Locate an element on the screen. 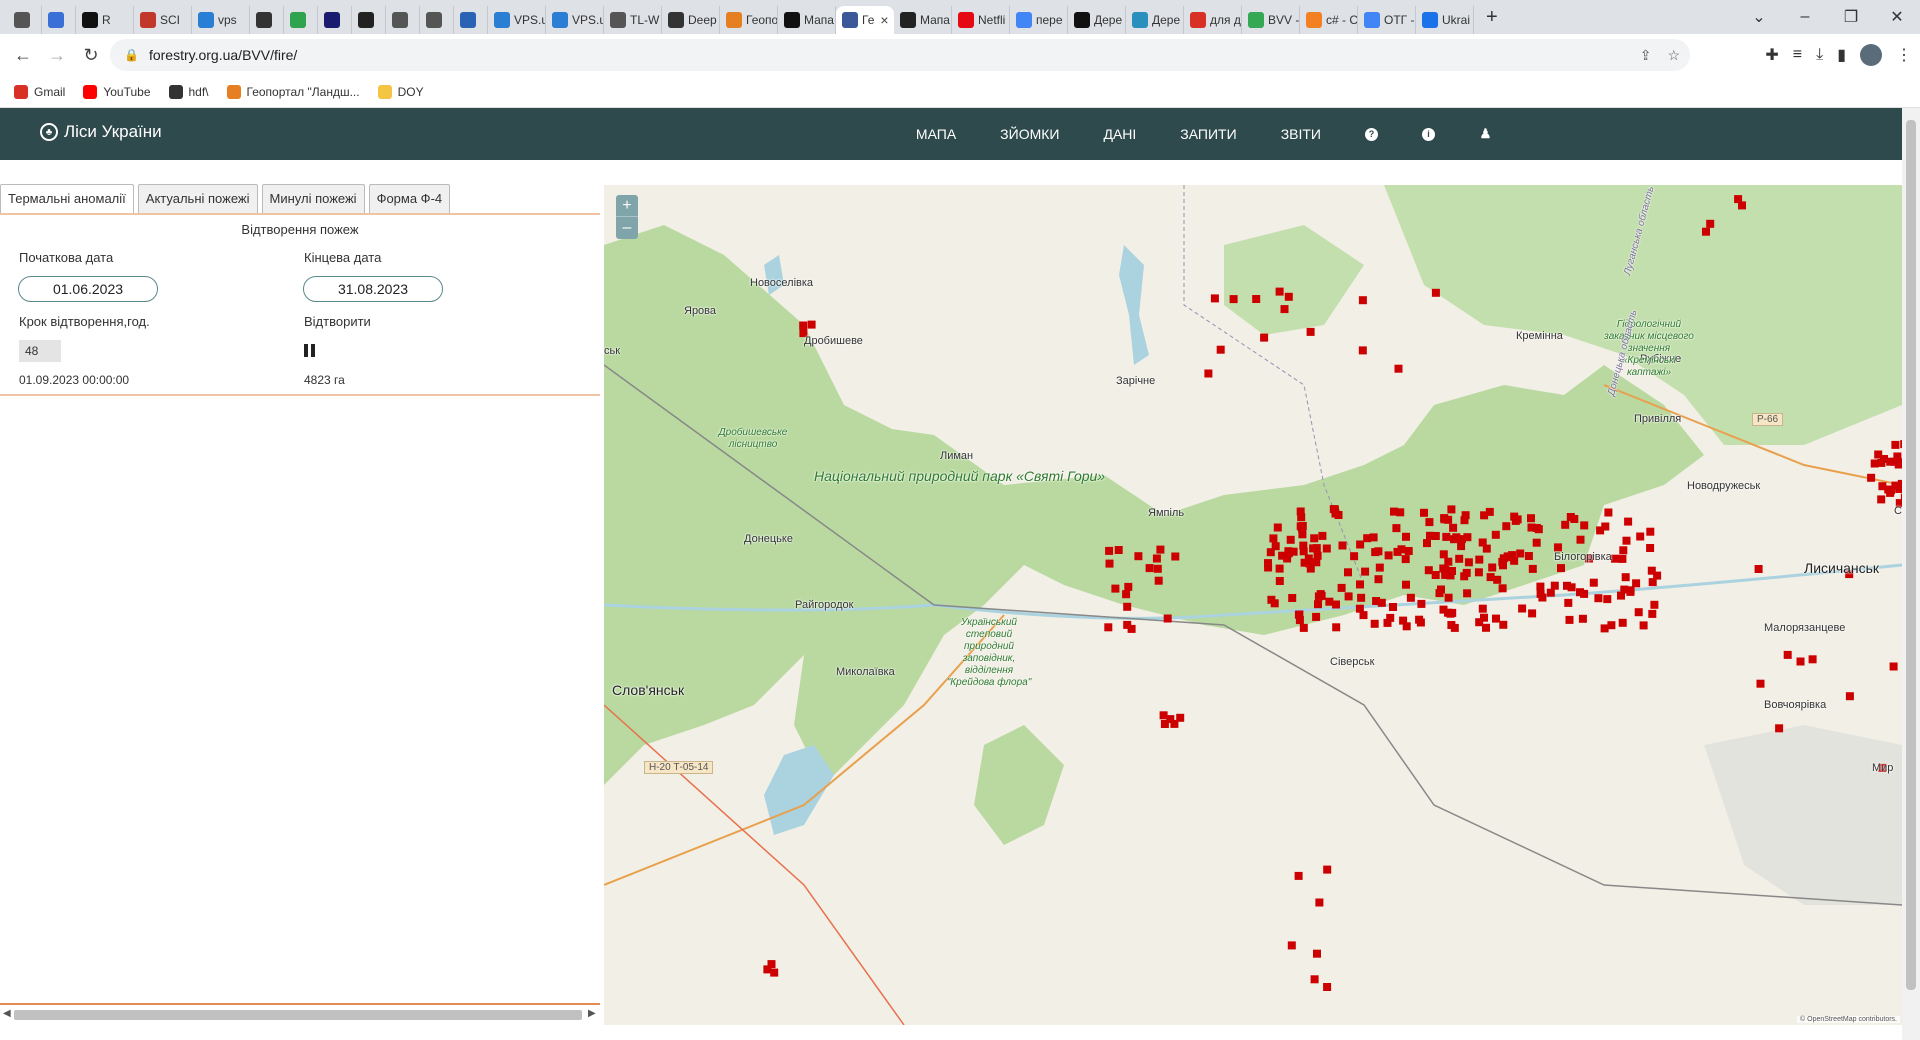 This screenshot has height=1040, width=1920. browser-tab: для д is located at coordinates (1213, 20).